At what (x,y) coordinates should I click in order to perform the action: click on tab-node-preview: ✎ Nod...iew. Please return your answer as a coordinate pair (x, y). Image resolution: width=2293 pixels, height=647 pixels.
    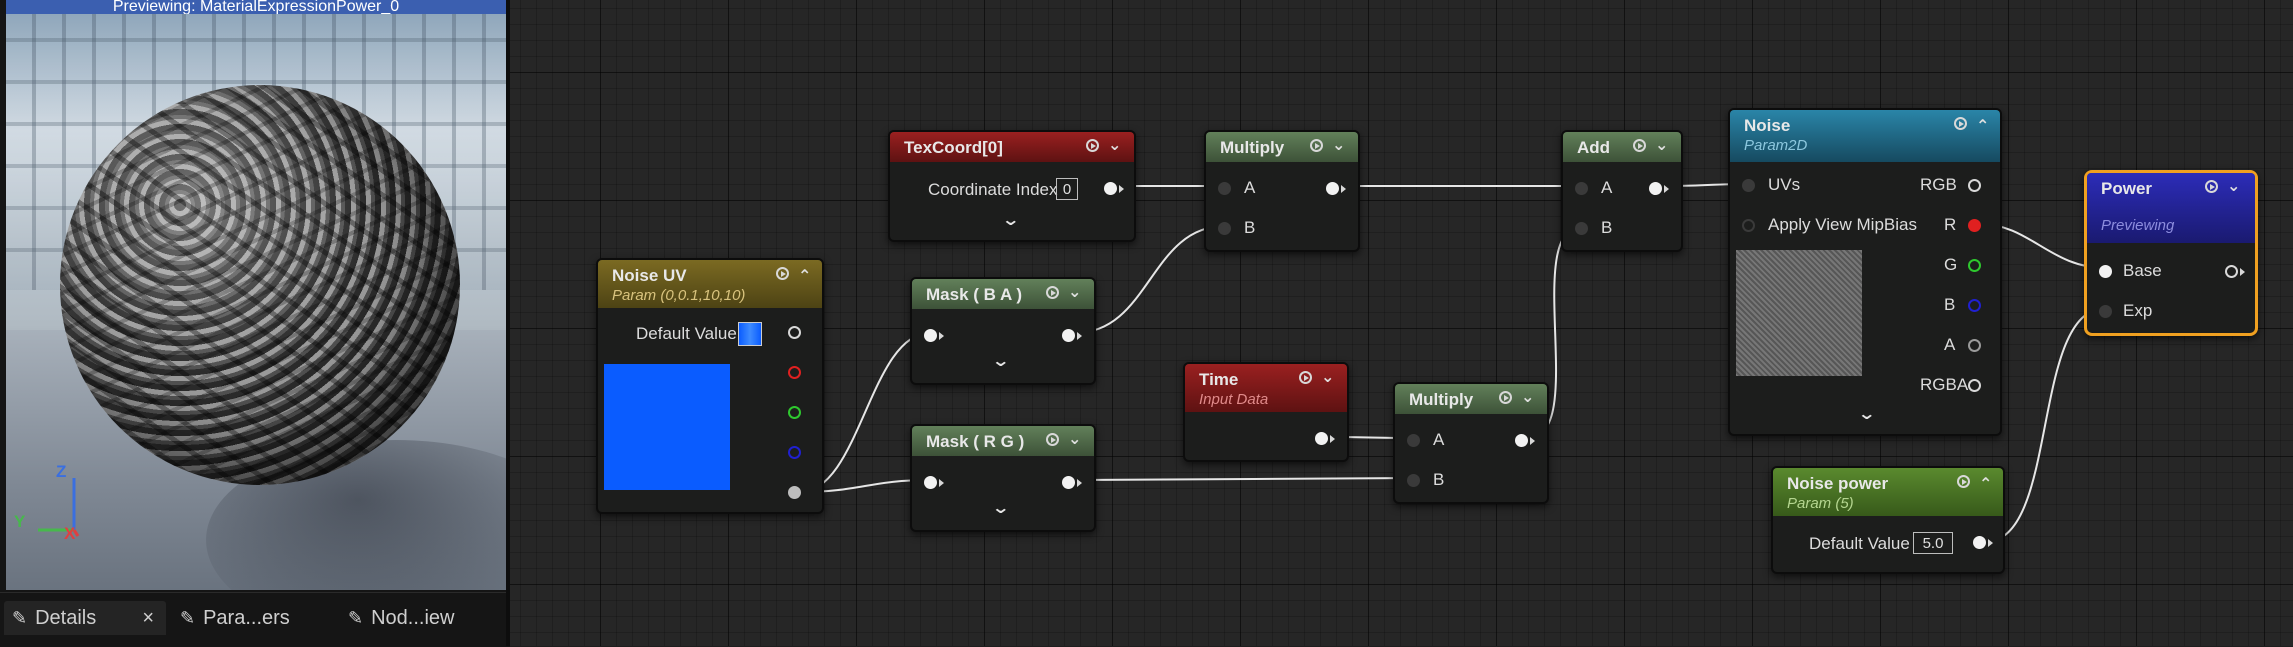
    Looking at the image, I should click on (422, 618).